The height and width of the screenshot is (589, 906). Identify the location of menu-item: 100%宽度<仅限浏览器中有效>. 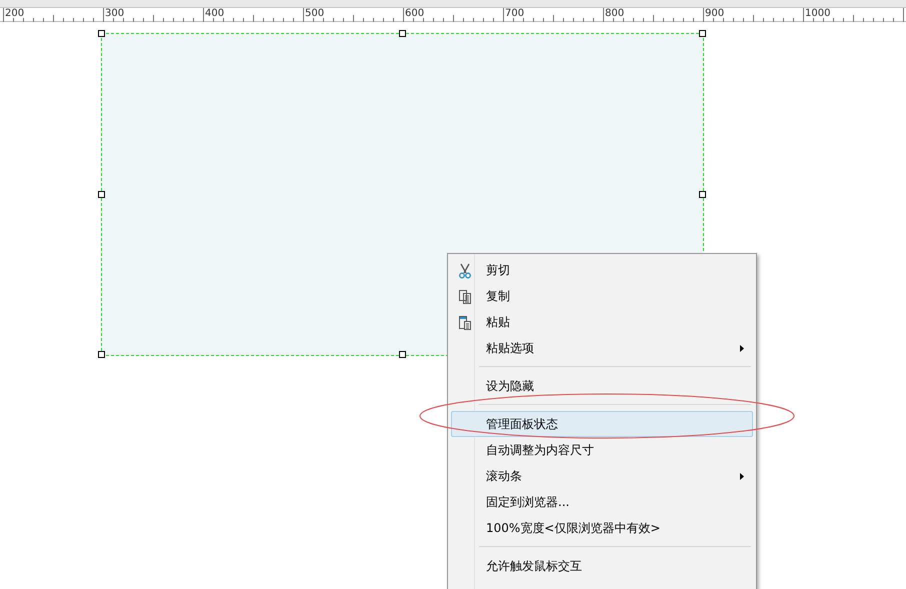
(602, 528).